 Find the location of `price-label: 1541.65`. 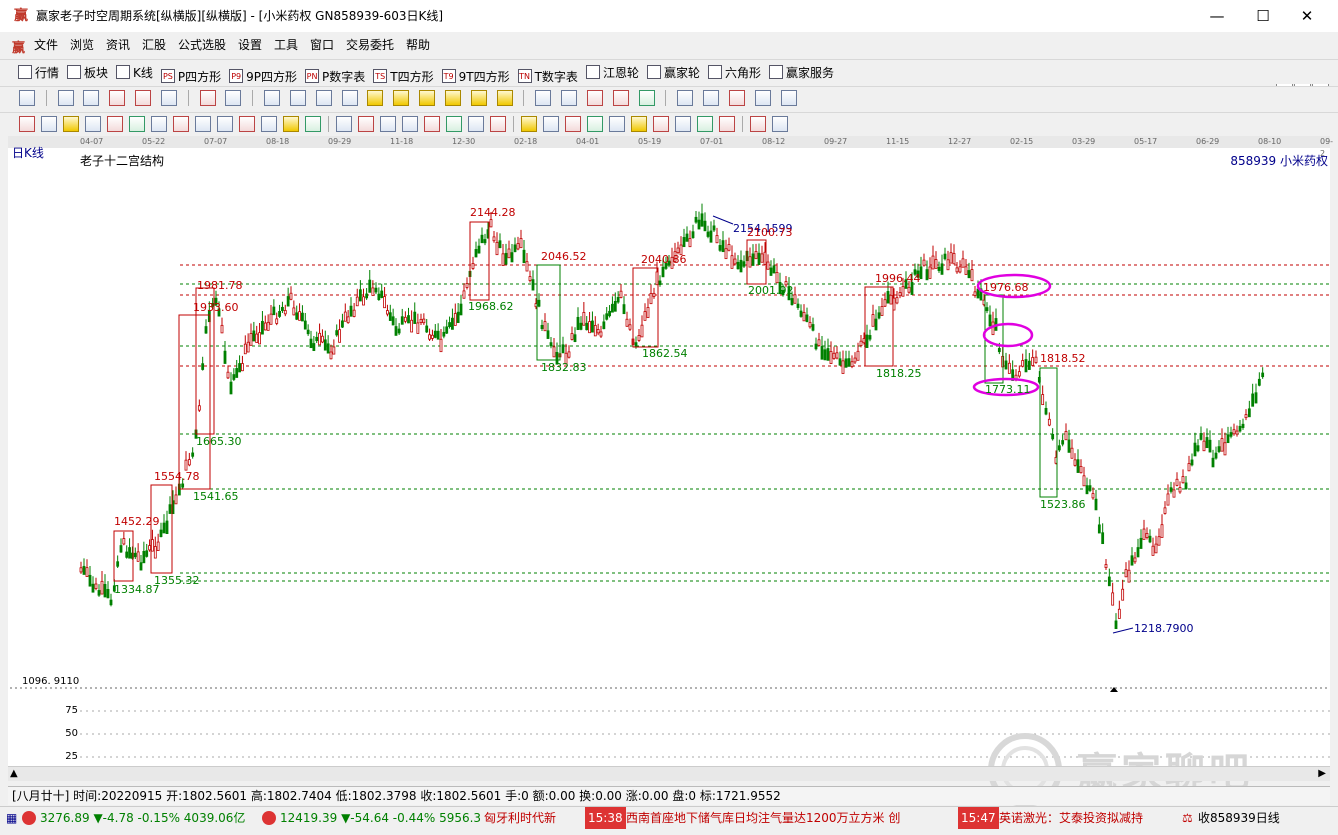

price-label: 1541.65 is located at coordinates (216, 496).